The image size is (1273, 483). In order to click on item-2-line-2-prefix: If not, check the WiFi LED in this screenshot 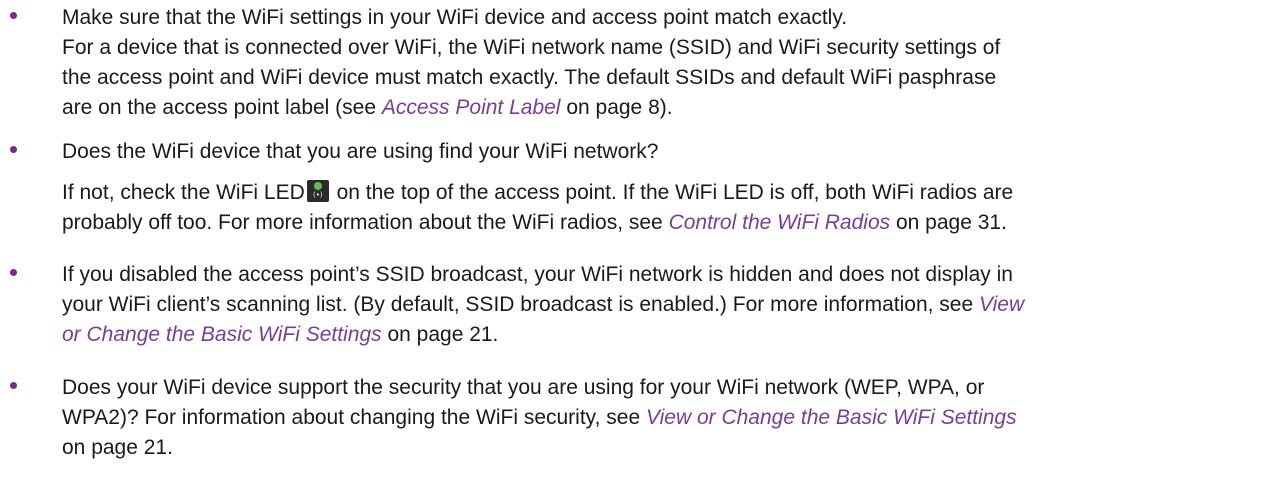, I will do `click(183, 192)`.